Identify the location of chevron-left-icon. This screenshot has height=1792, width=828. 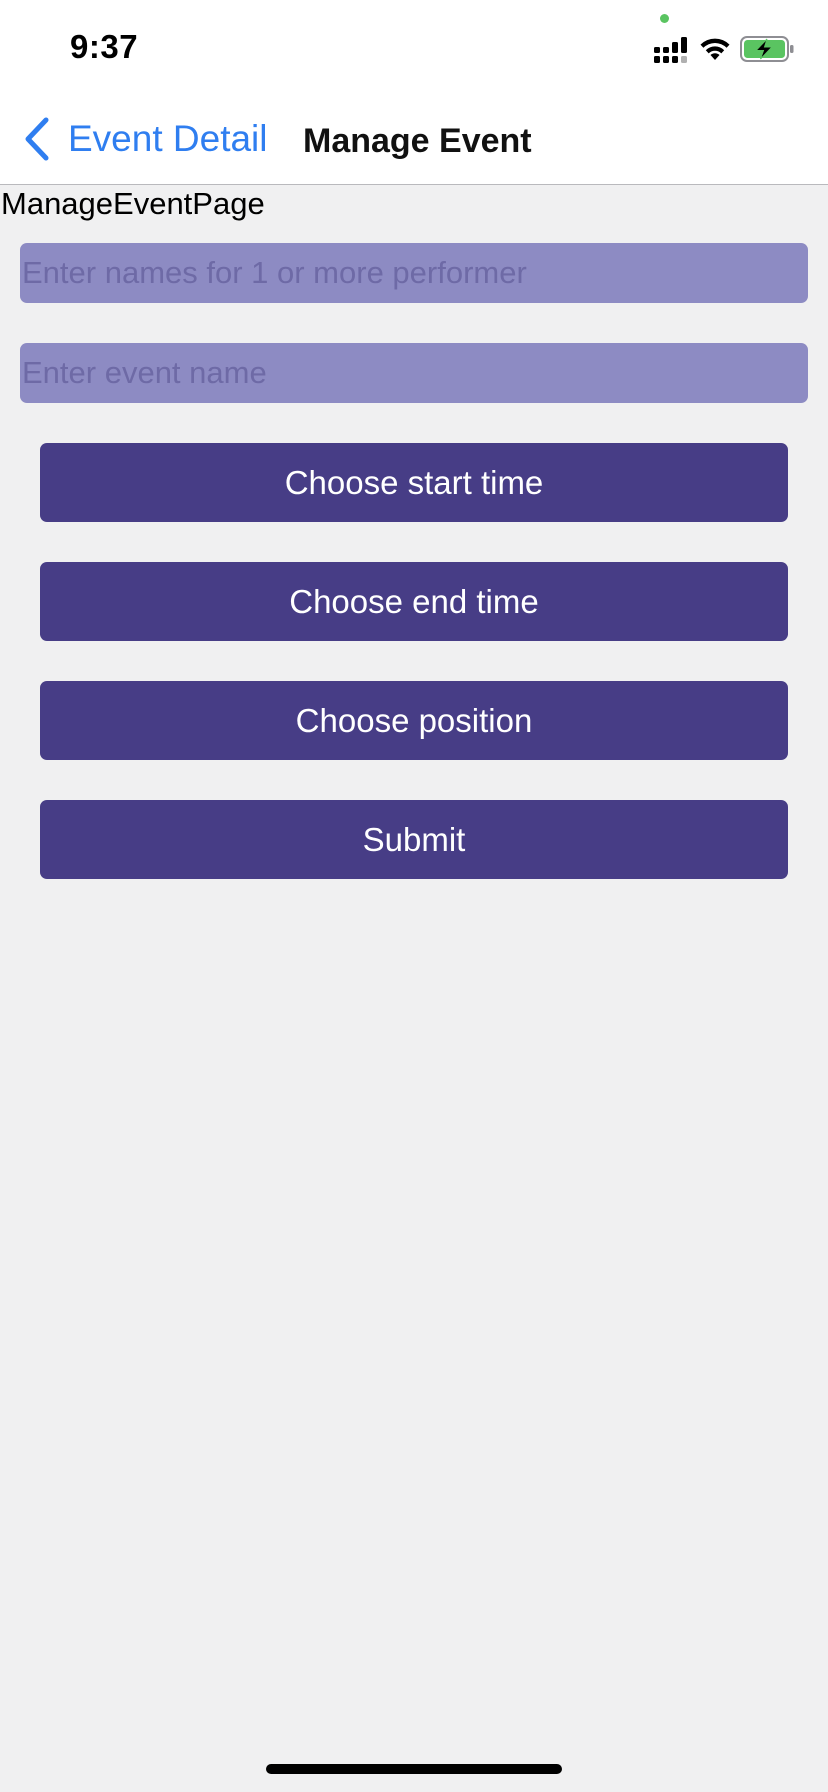
(37, 139).